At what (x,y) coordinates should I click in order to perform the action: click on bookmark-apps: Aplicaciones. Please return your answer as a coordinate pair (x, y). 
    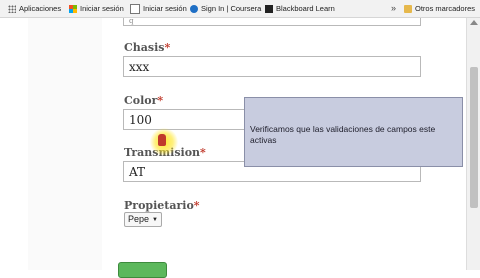
    Looking at the image, I should click on (34, 8).